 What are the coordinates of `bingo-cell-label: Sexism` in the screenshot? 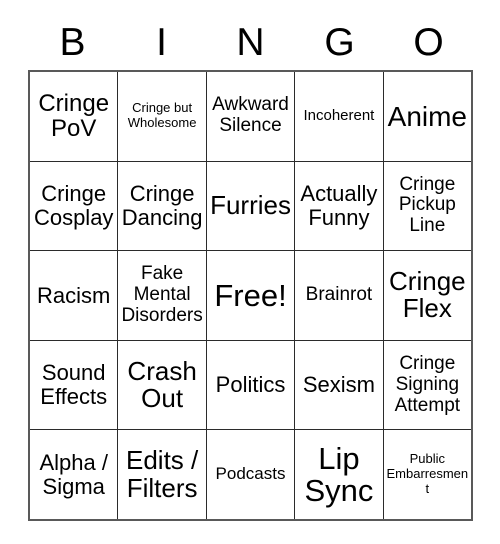 It's located at (338, 385).